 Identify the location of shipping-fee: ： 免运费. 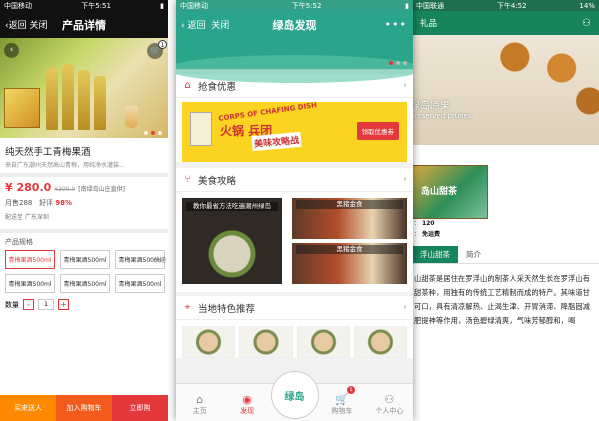
(427, 234).